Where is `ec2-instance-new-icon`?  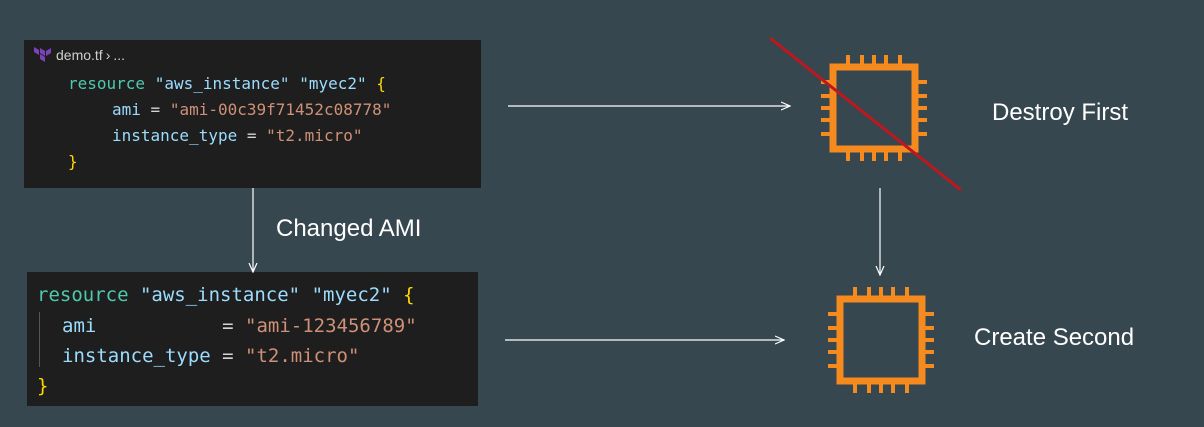 ec2-instance-new-icon is located at coordinates (881, 340).